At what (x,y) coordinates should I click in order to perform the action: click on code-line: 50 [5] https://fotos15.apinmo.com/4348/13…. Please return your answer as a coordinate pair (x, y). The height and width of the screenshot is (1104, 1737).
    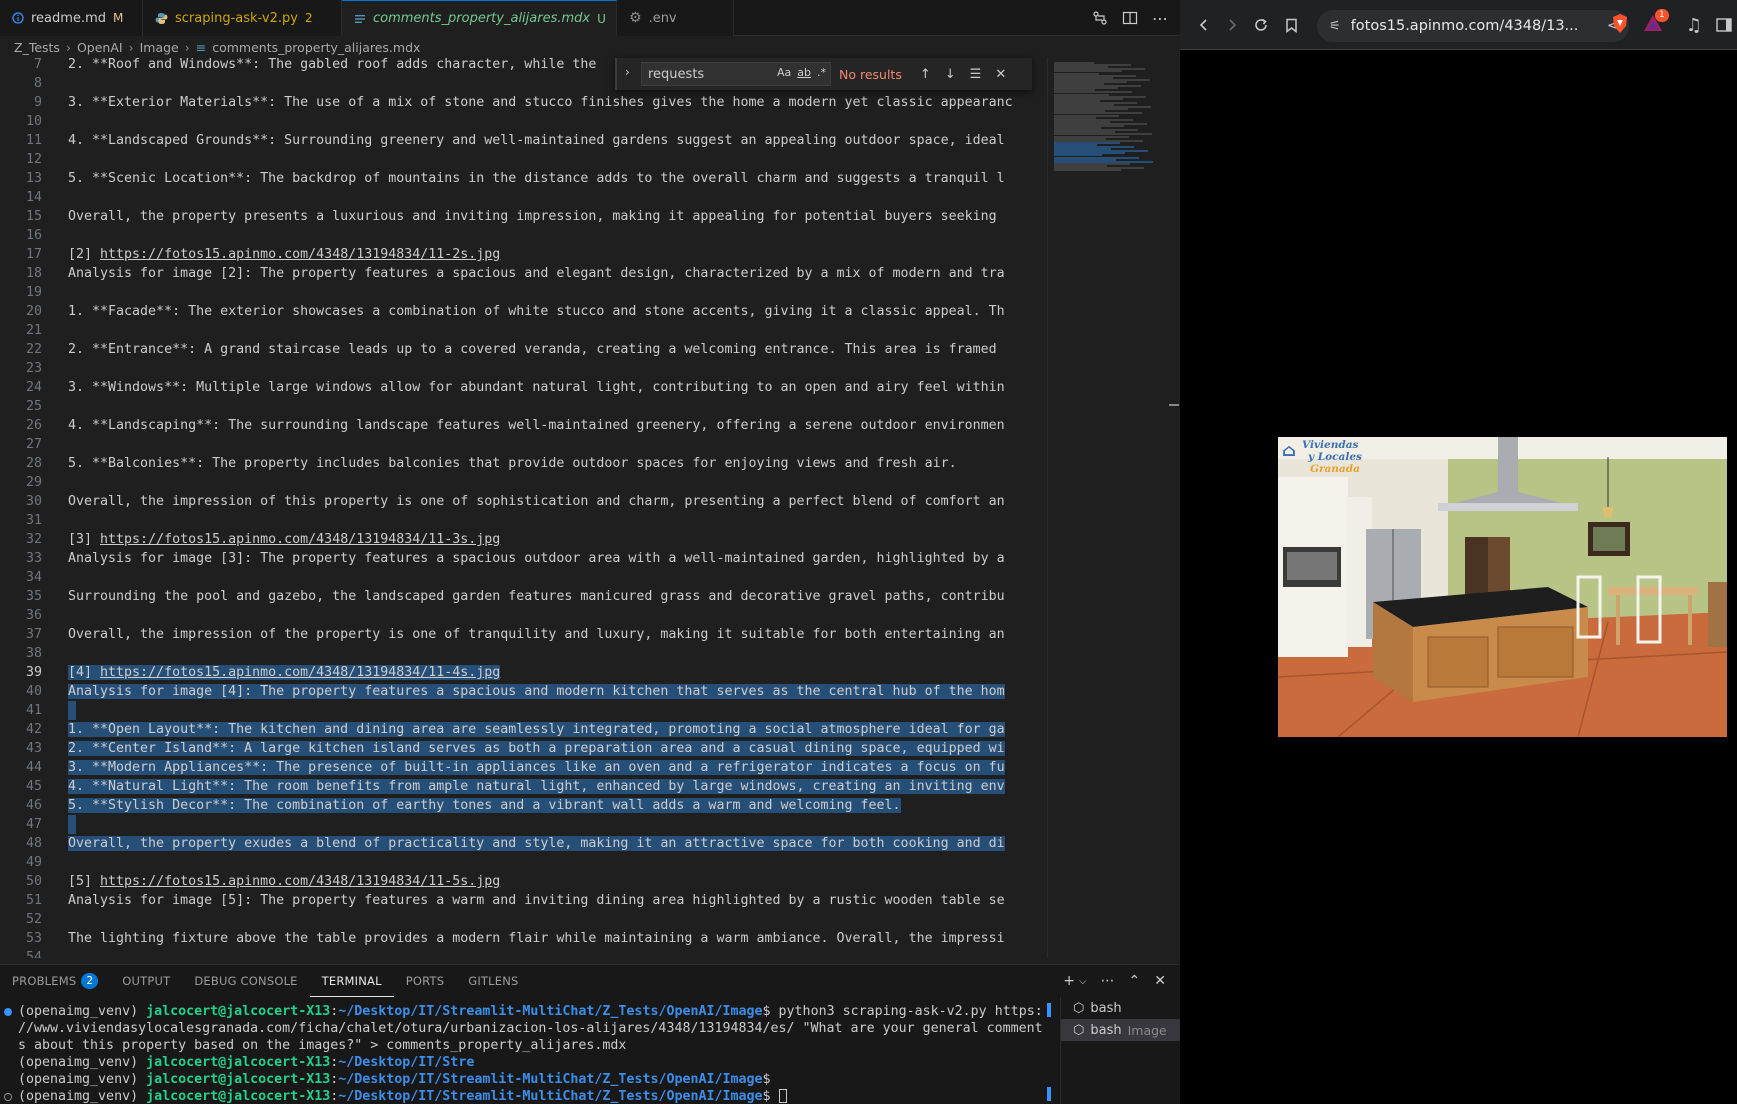
    Looking at the image, I should click on (523, 881).